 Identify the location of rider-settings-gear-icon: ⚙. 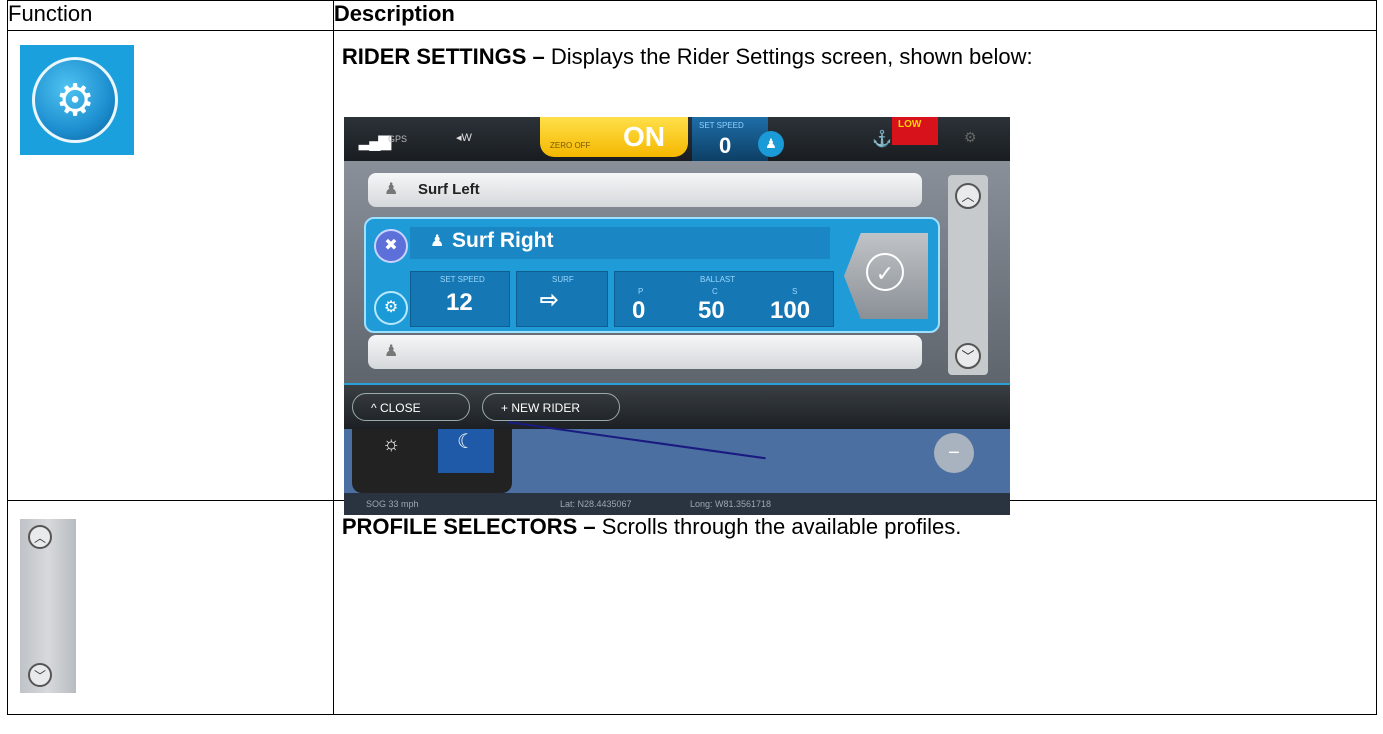
(77, 100).